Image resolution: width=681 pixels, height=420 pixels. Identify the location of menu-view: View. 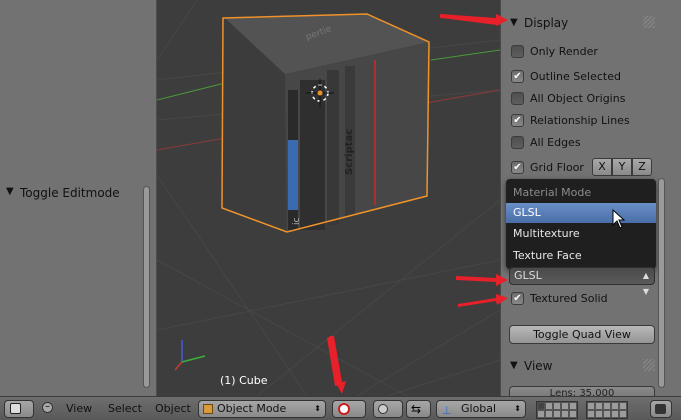
(79, 408).